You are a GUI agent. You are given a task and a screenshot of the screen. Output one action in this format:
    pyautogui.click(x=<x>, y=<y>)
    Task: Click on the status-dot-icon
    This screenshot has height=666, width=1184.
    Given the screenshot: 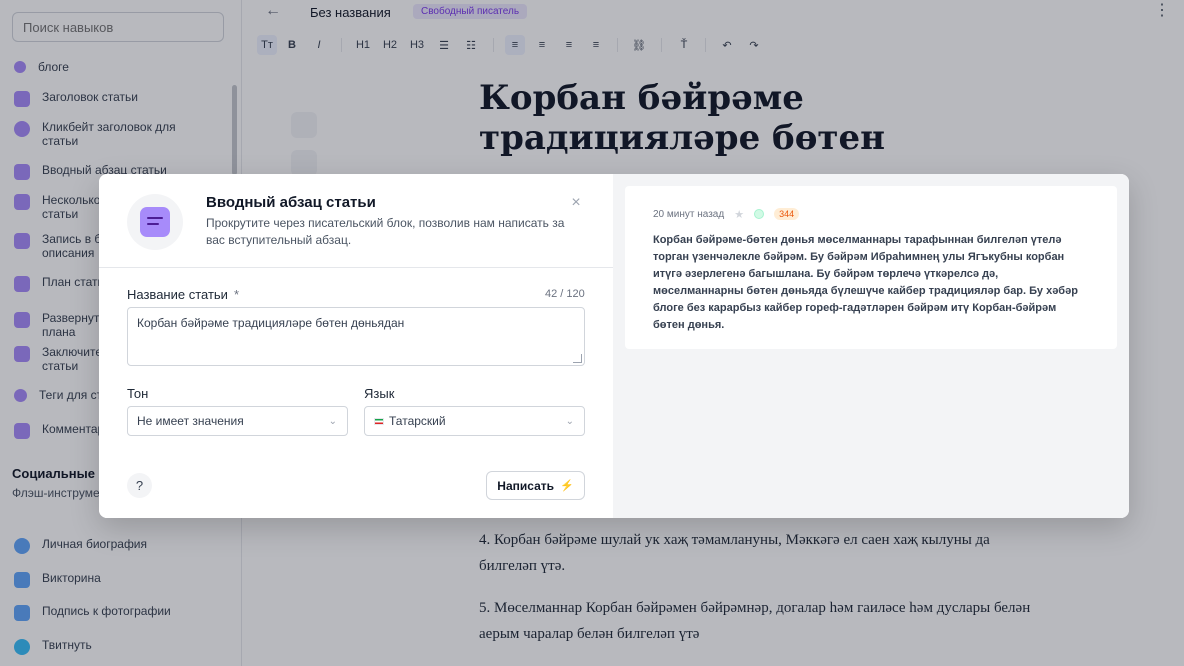 What is the action you would take?
    pyautogui.click(x=759, y=214)
    